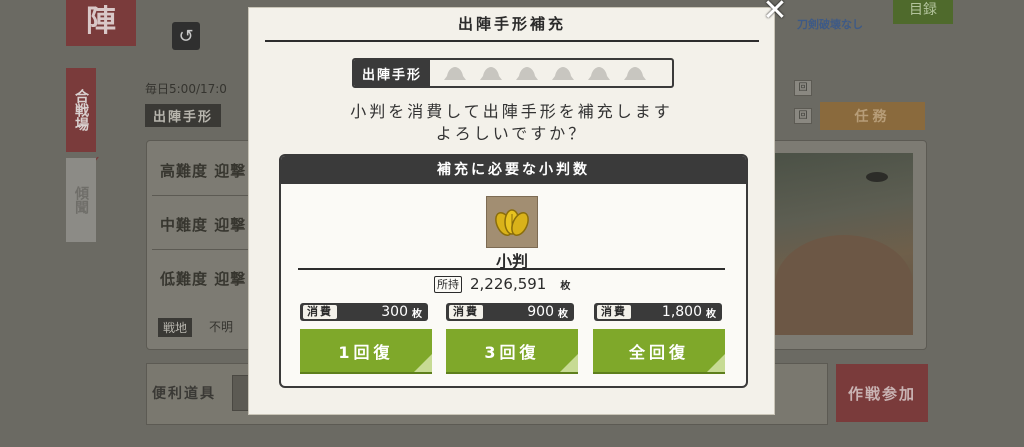  What do you see at coordinates (101, 23) in the screenshot?
I see `page-title-tag: 陣` at bounding box center [101, 23].